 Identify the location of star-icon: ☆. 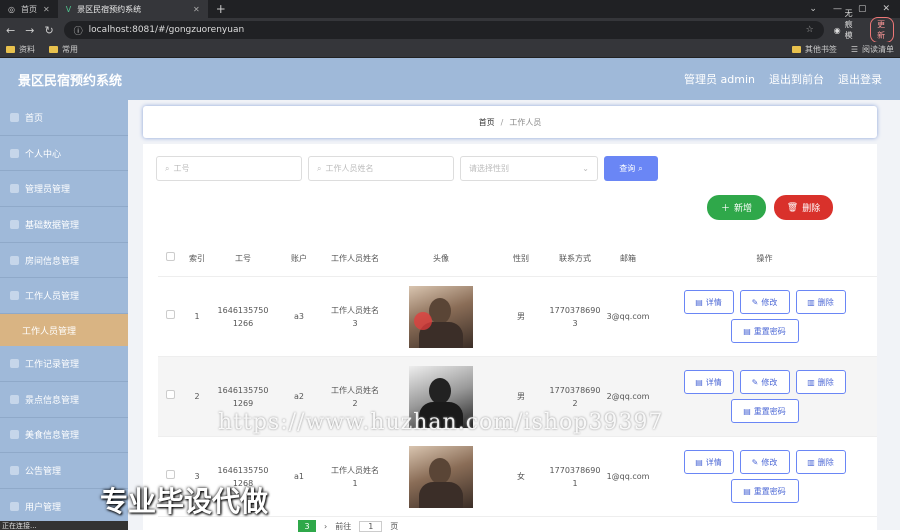
(810, 30).